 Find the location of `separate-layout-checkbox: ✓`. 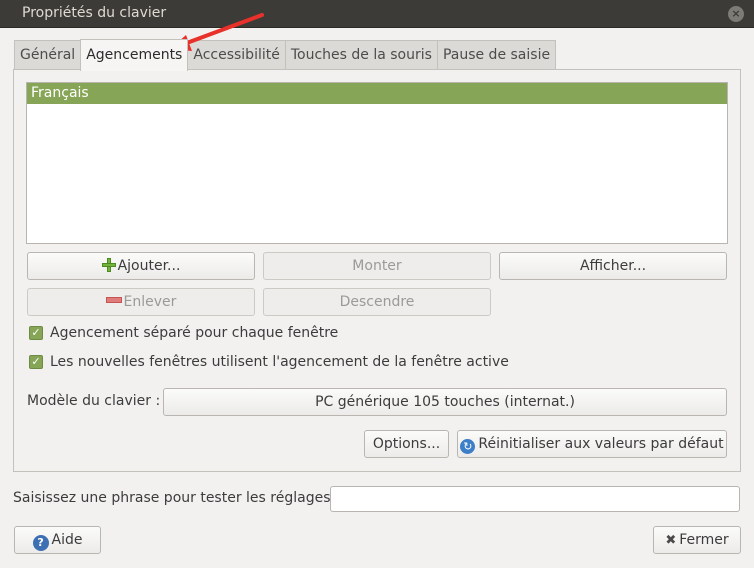

separate-layout-checkbox: ✓ is located at coordinates (36, 333).